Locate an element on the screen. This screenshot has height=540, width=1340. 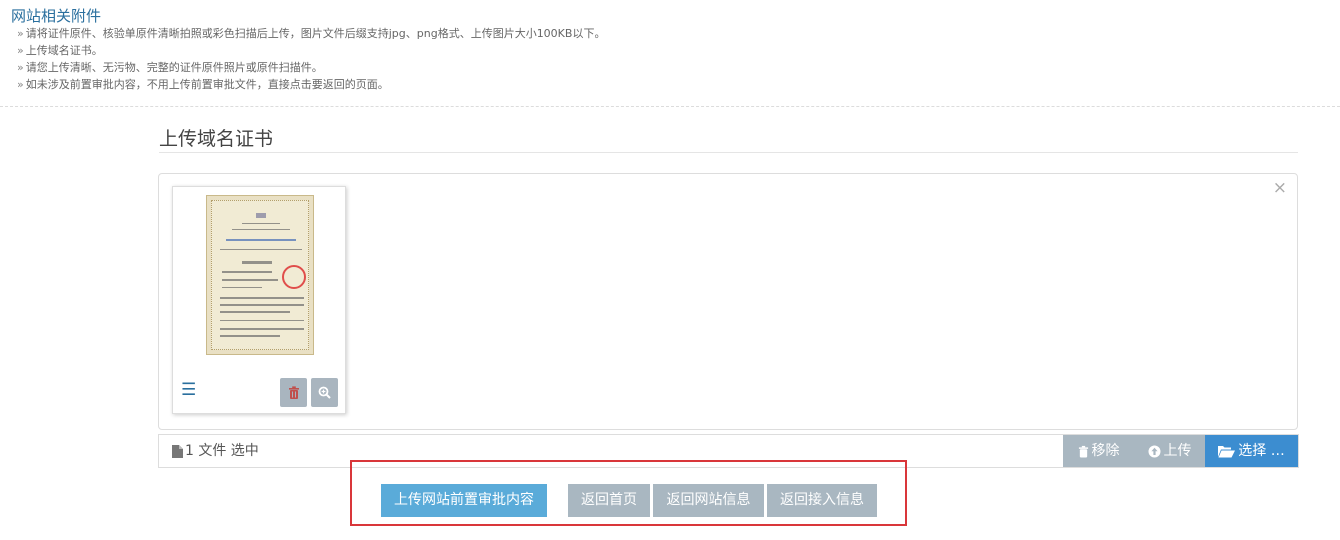
remove-button: 移除 is located at coordinates (1098, 451).